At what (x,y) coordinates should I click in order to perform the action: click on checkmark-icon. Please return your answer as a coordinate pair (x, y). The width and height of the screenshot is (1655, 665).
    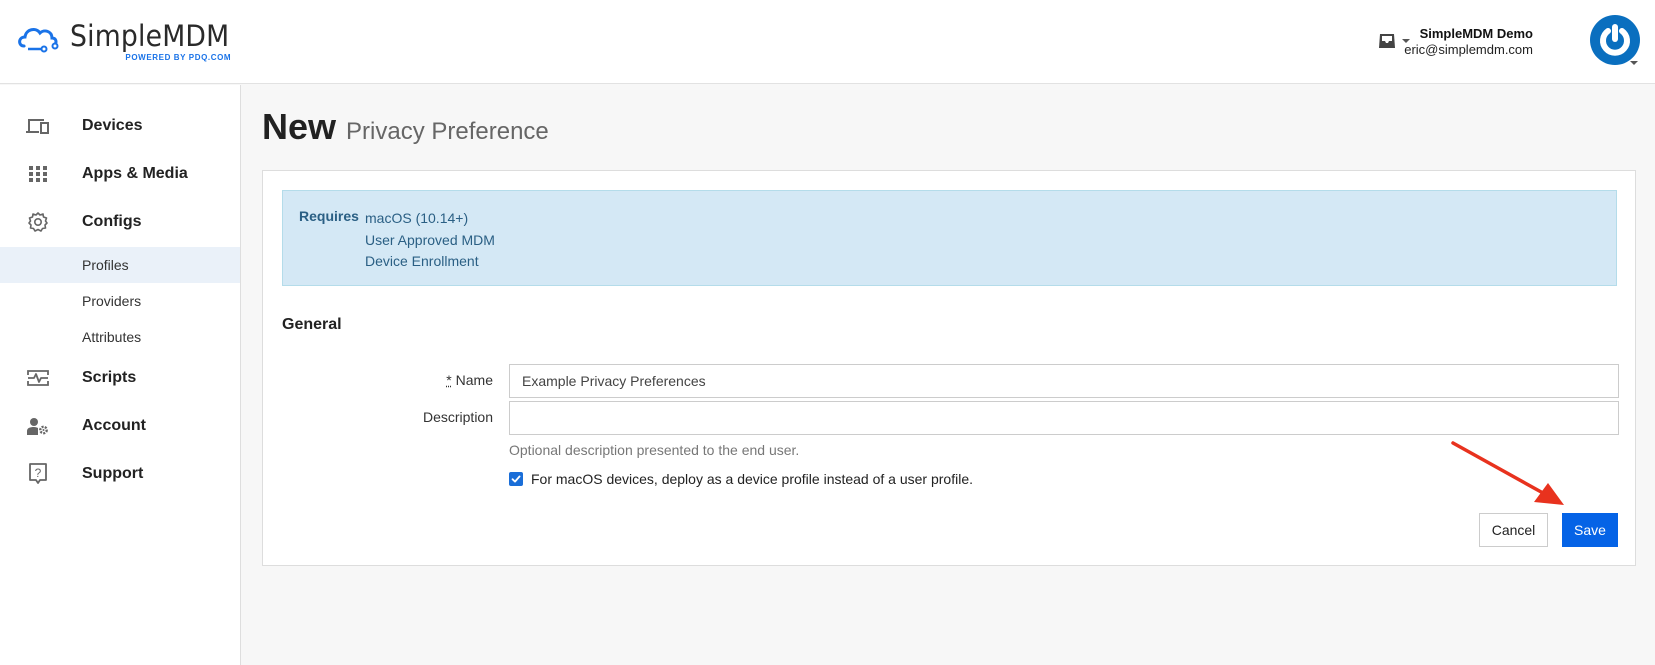
    Looking at the image, I should click on (516, 479).